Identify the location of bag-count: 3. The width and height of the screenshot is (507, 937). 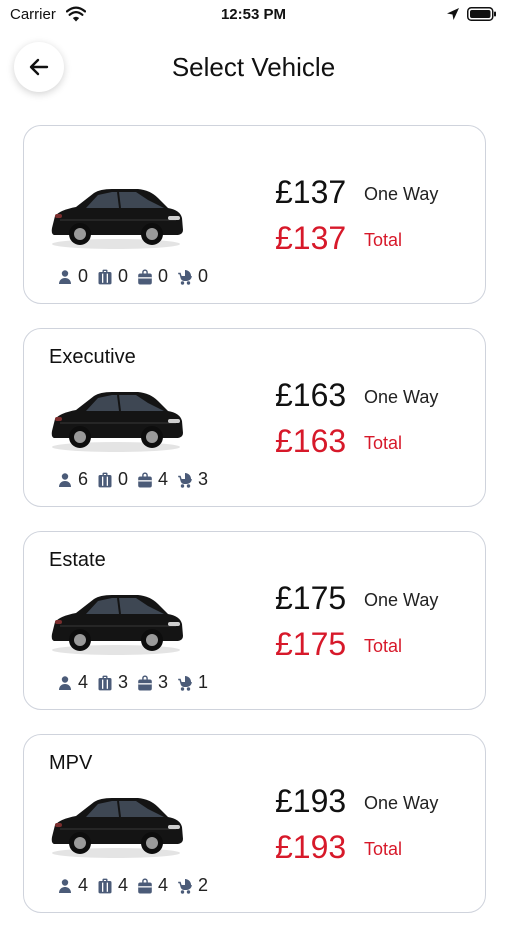
(163, 682).